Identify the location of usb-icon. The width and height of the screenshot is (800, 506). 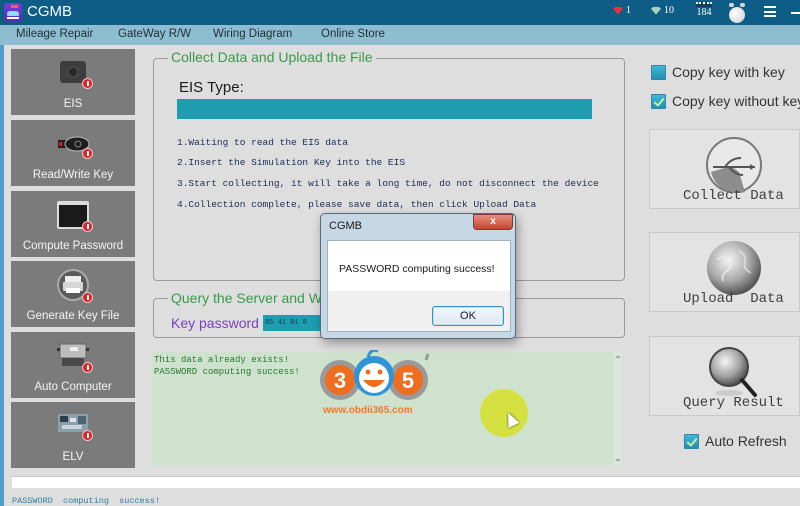
(734, 165).